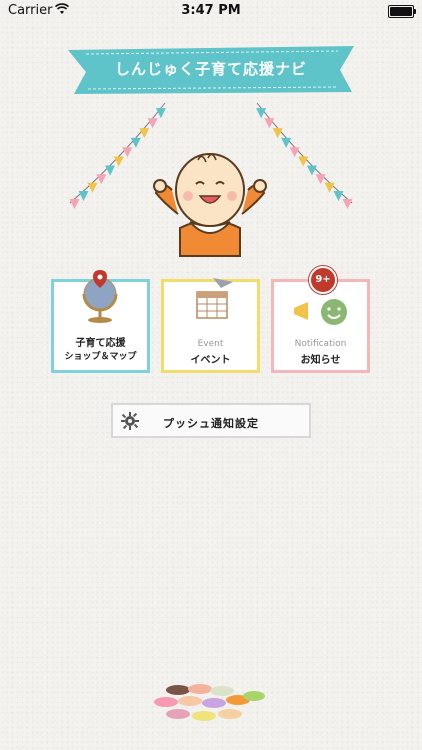 The image size is (422, 750). What do you see at coordinates (210, 344) in the screenshot?
I see `event-tile-sublabel: Event` at bounding box center [210, 344].